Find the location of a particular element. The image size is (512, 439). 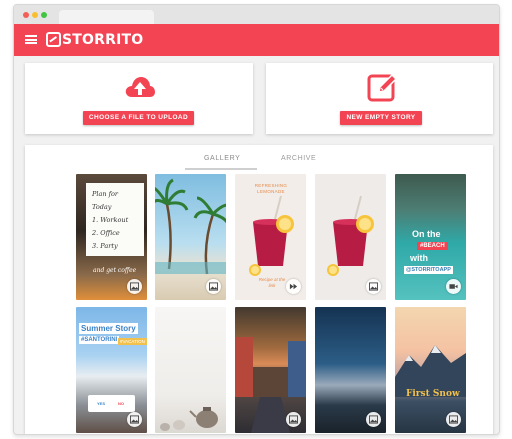

gallery-item: Summer Story #SANTORINI #VACATION YES NO is located at coordinates (111, 370).